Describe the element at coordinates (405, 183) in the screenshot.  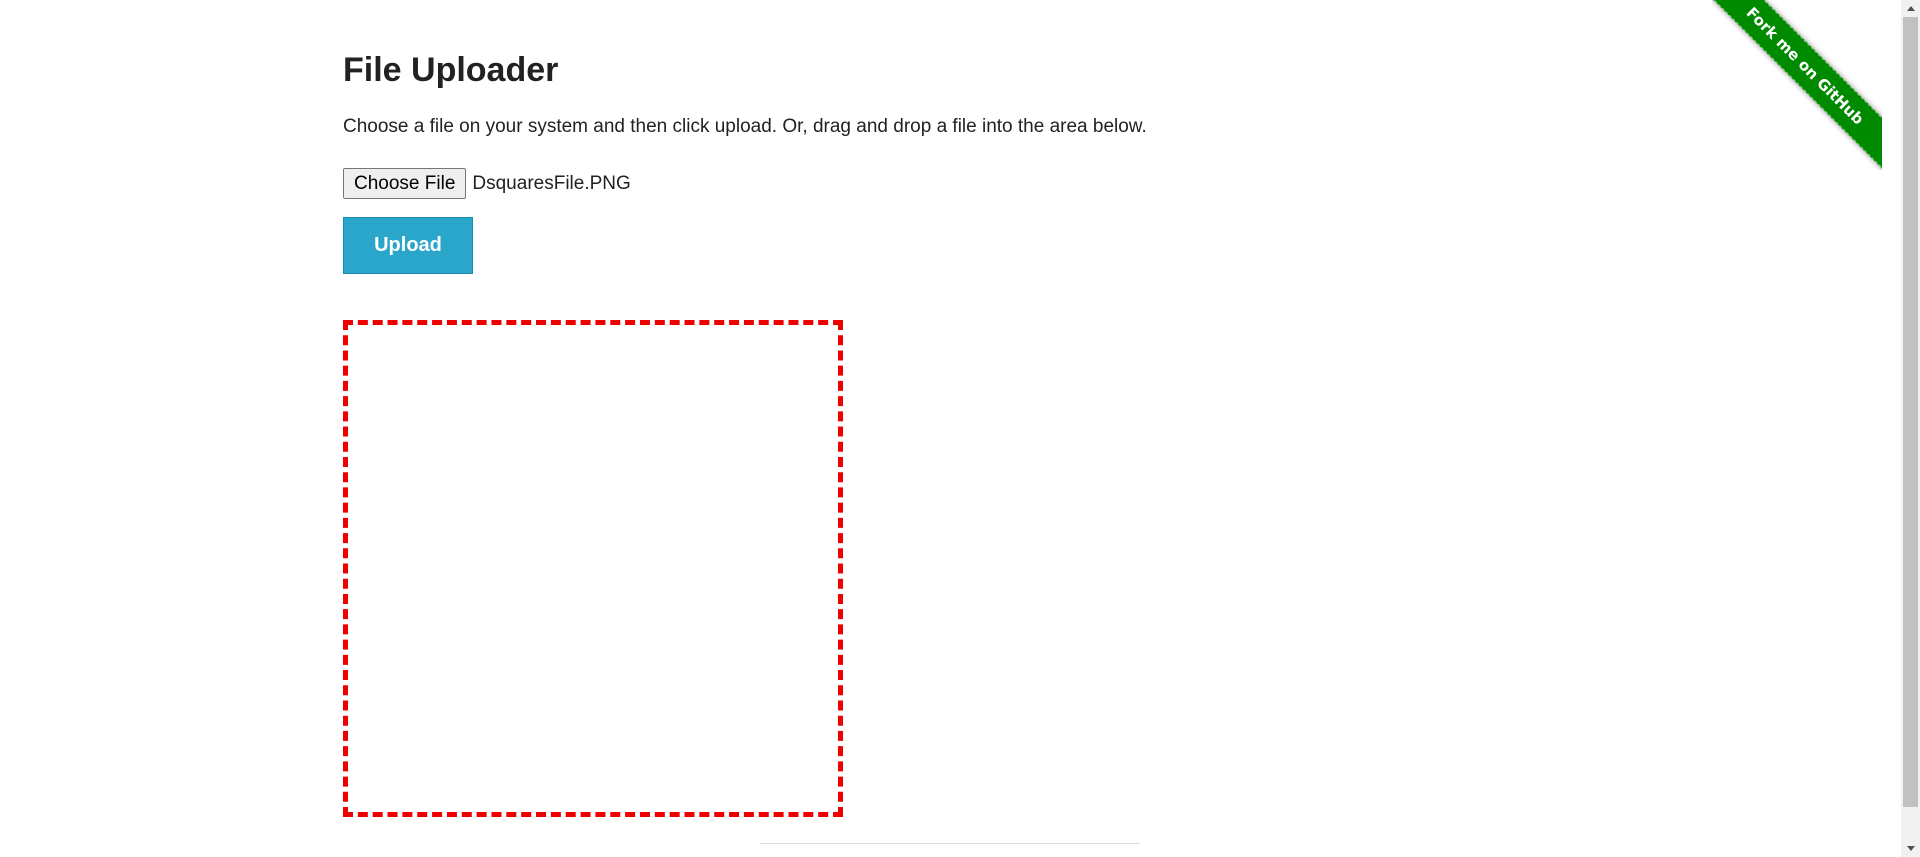
I see `choose-file-button: Choose File` at that location.